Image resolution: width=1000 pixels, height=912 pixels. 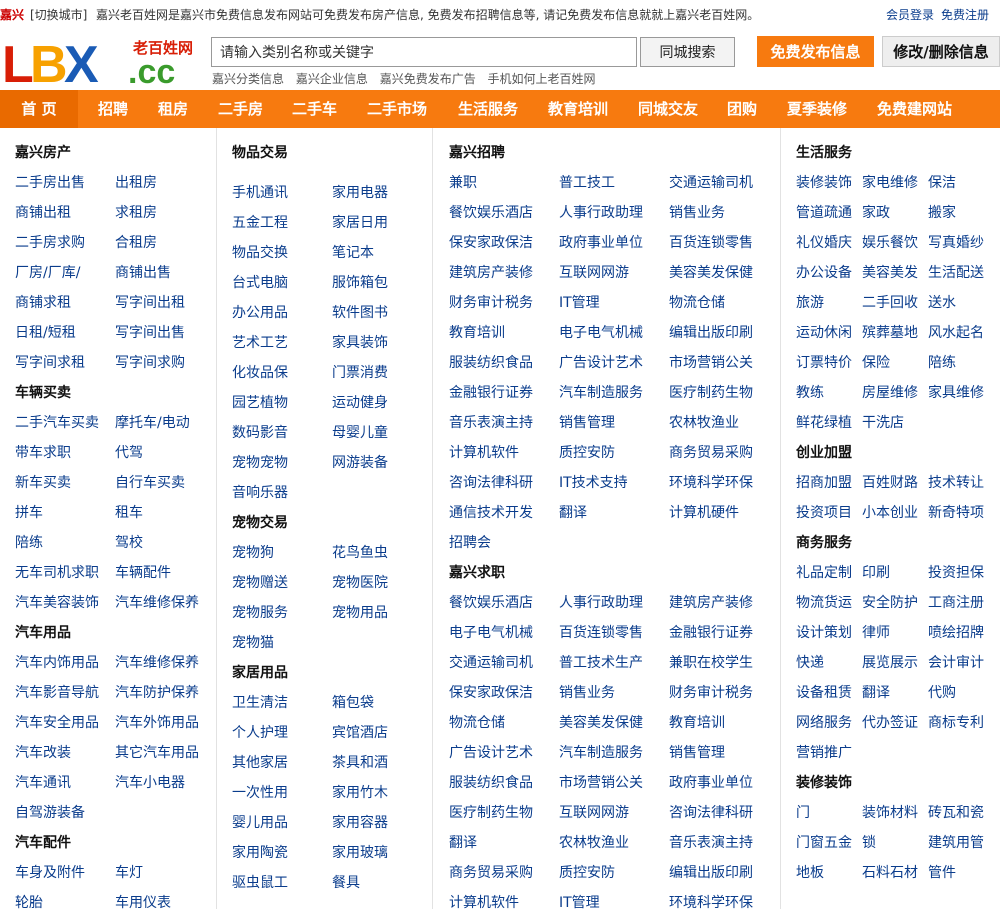 What do you see at coordinates (876, 572) in the screenshot?
I see `category-link: 印刷` at bounding box center [876, 572].